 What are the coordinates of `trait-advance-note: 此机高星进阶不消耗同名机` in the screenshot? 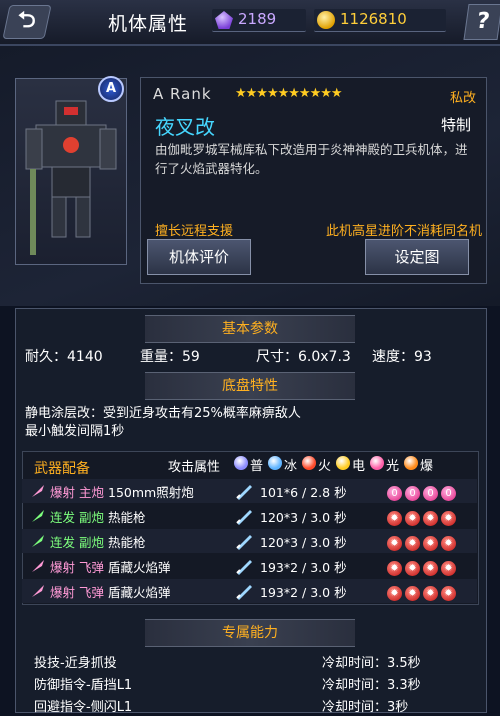 It's located at (404, 231).